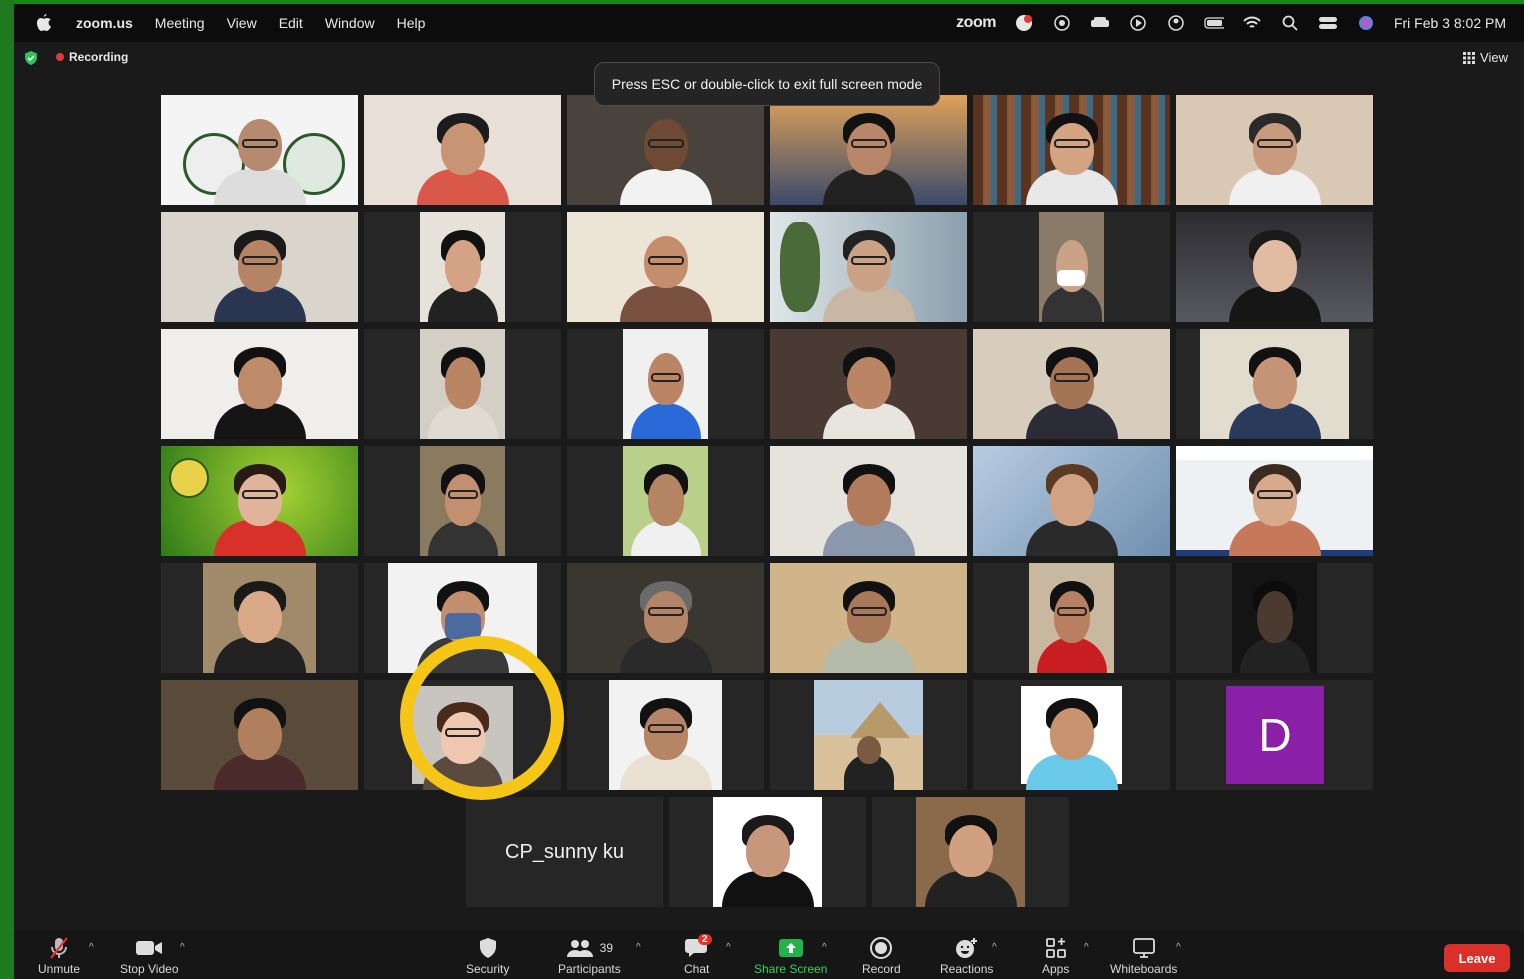 Image resolution: width=1524 pixels, height=979 pixels. I want to click on apps-options-caret: ^, so click(1086, 947).